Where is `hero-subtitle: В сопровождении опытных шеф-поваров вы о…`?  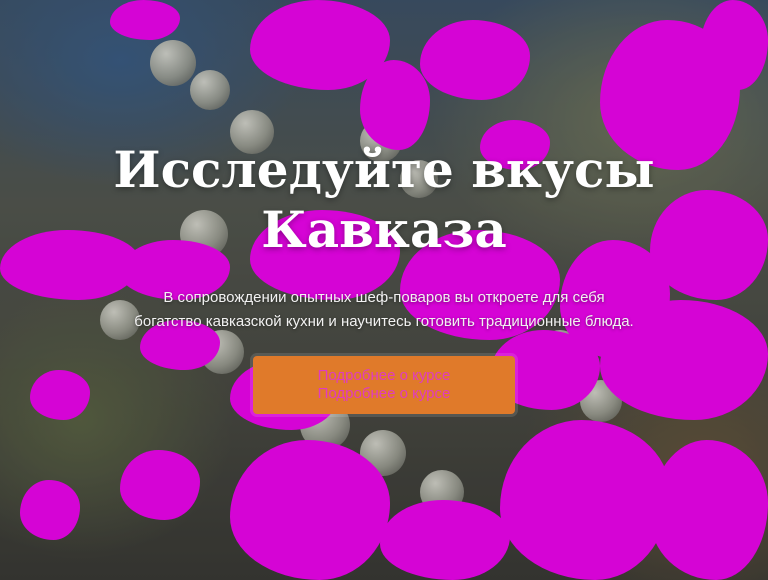 hero-subtitle: В сопровождении опытных шеф-поваров вы о… is located at coordinates (384, 309).